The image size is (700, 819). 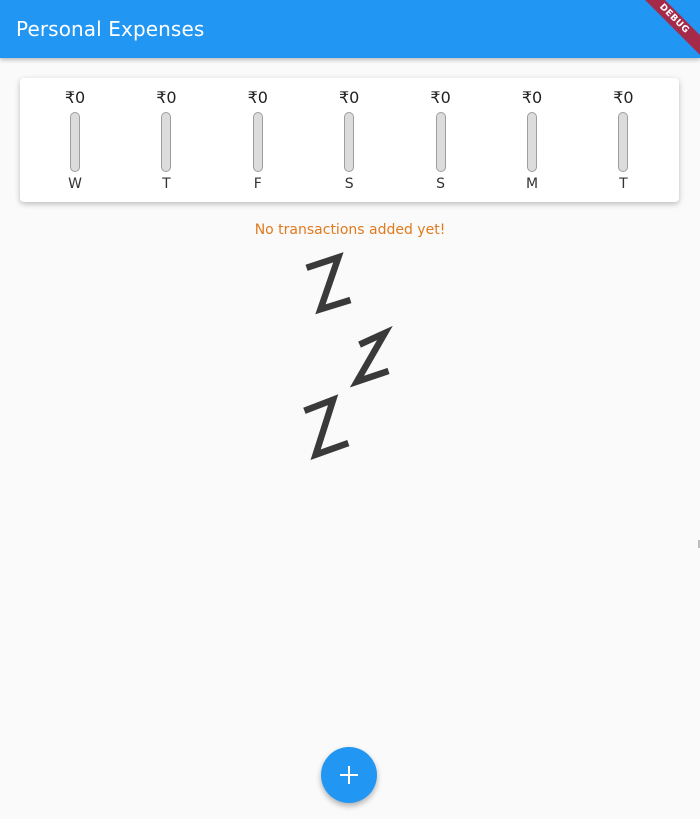 What do you see at coordinates (110, 29) in the screenshot?
I see `app-title: Personal Expenses` at bounding box center [110, 29].